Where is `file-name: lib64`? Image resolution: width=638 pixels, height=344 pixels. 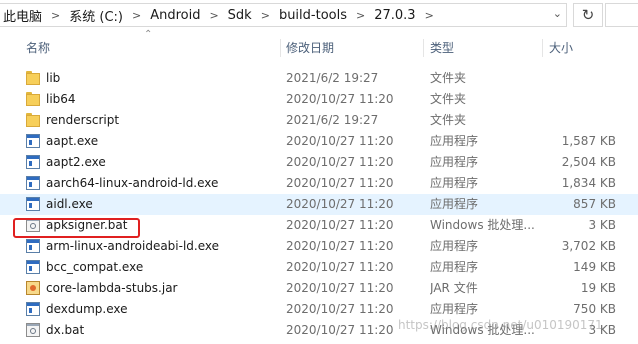
file-name: lib64 is located at coordinates (61, 99).